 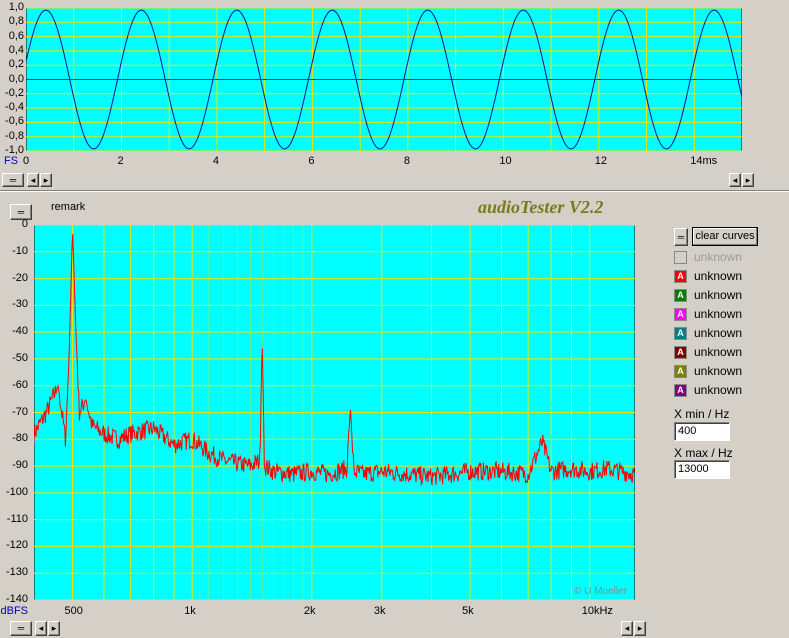 What do you see at coordinates (681, 237) in the screenshot?
I see `legend-spinner: ═` at bounding box center [681, 237].